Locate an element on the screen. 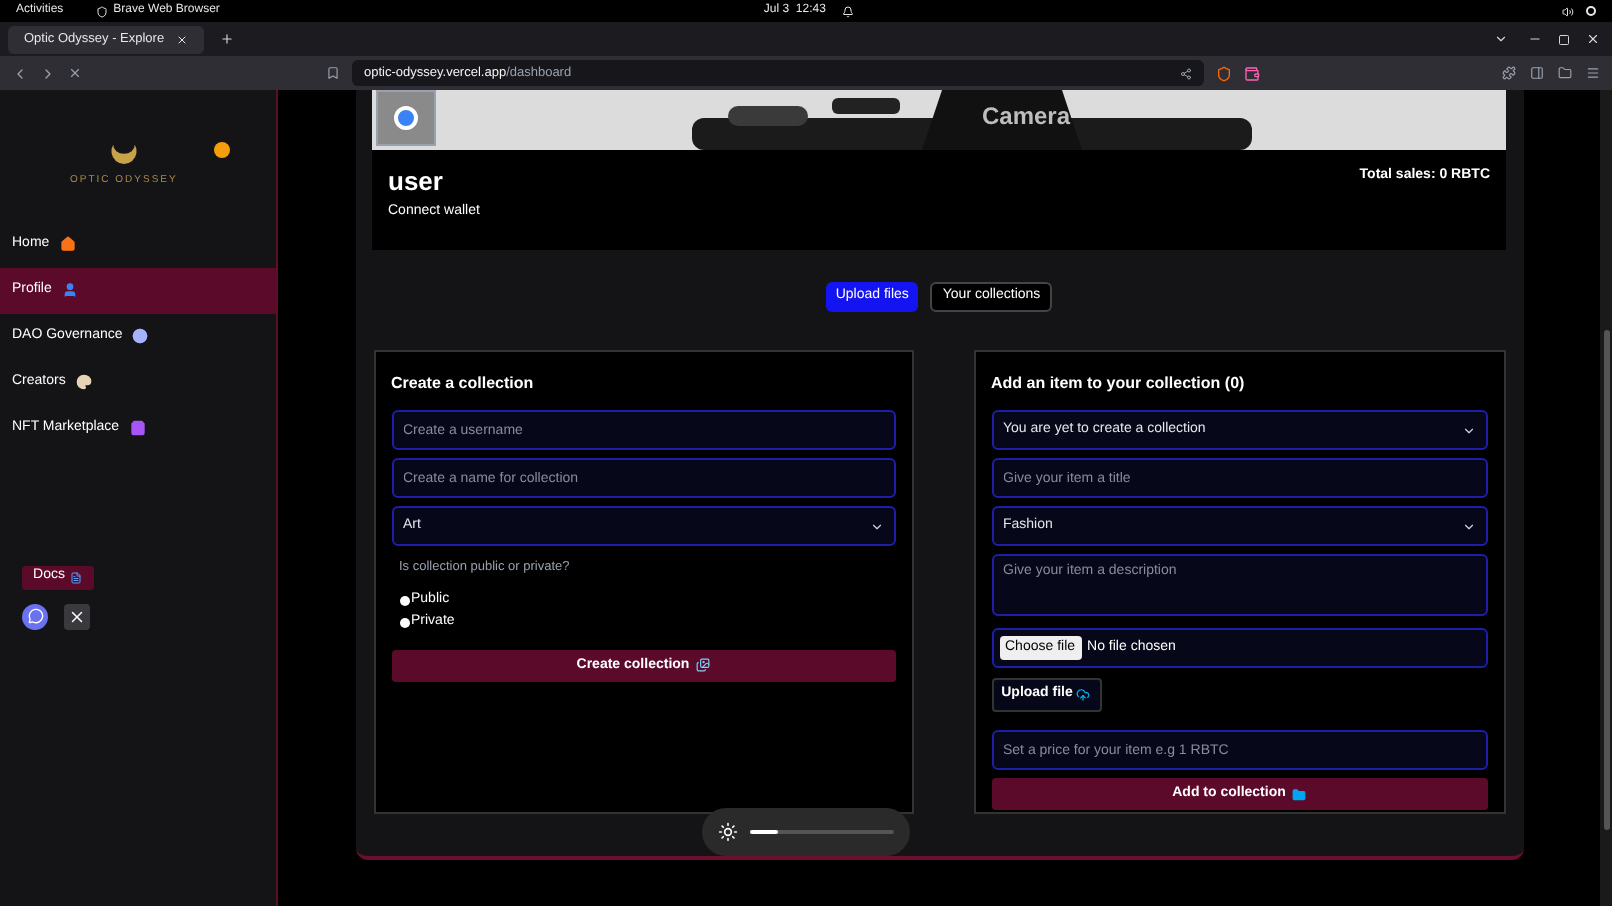 The image size is (1612, 906). card-title: Create a collection is located at coordinates (463, 384).